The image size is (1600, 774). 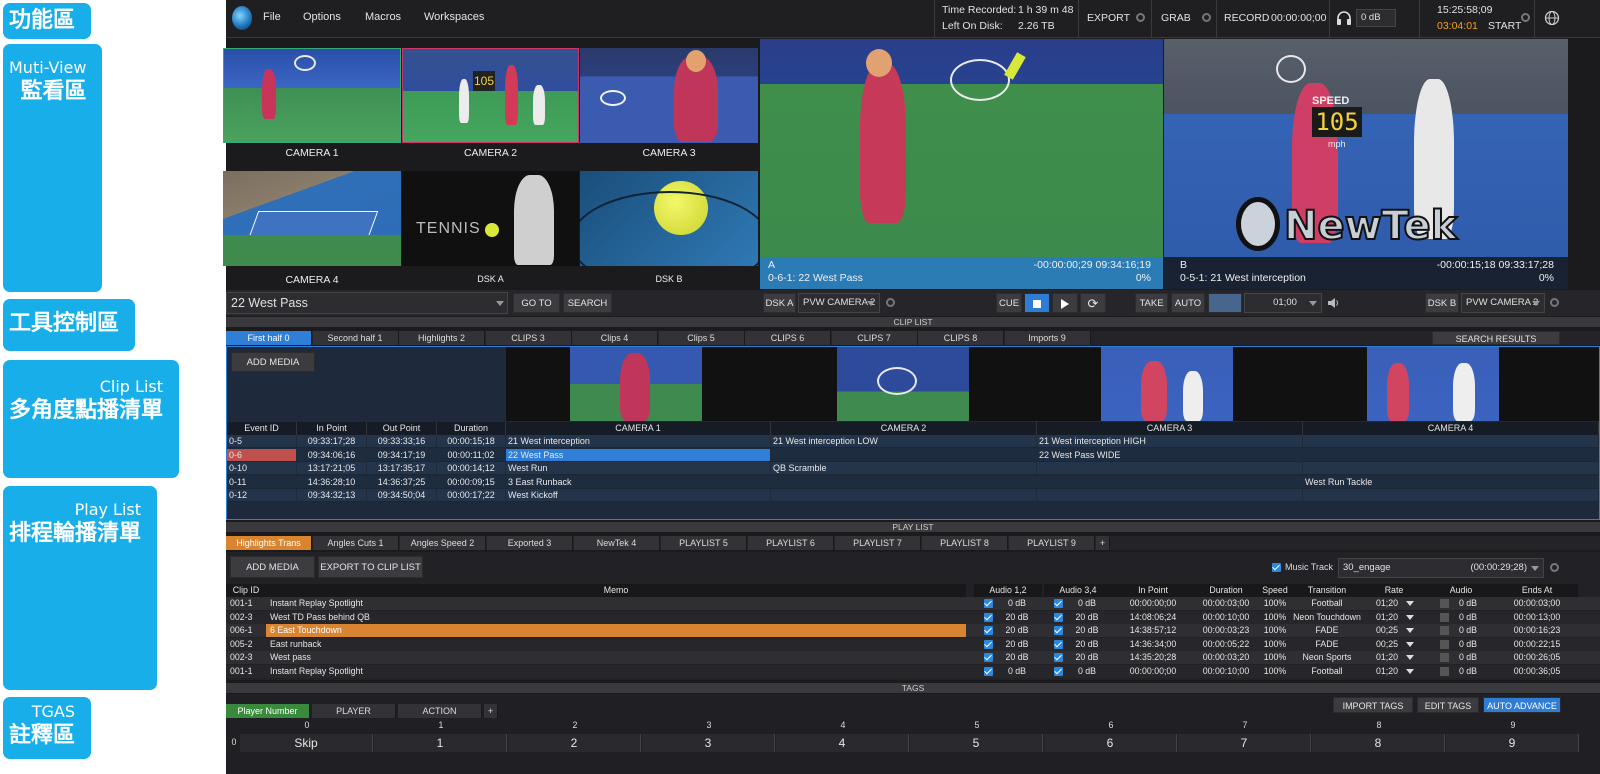 I want to click on clip-name-input: 22 West Pass, so click(x=367, y=303).